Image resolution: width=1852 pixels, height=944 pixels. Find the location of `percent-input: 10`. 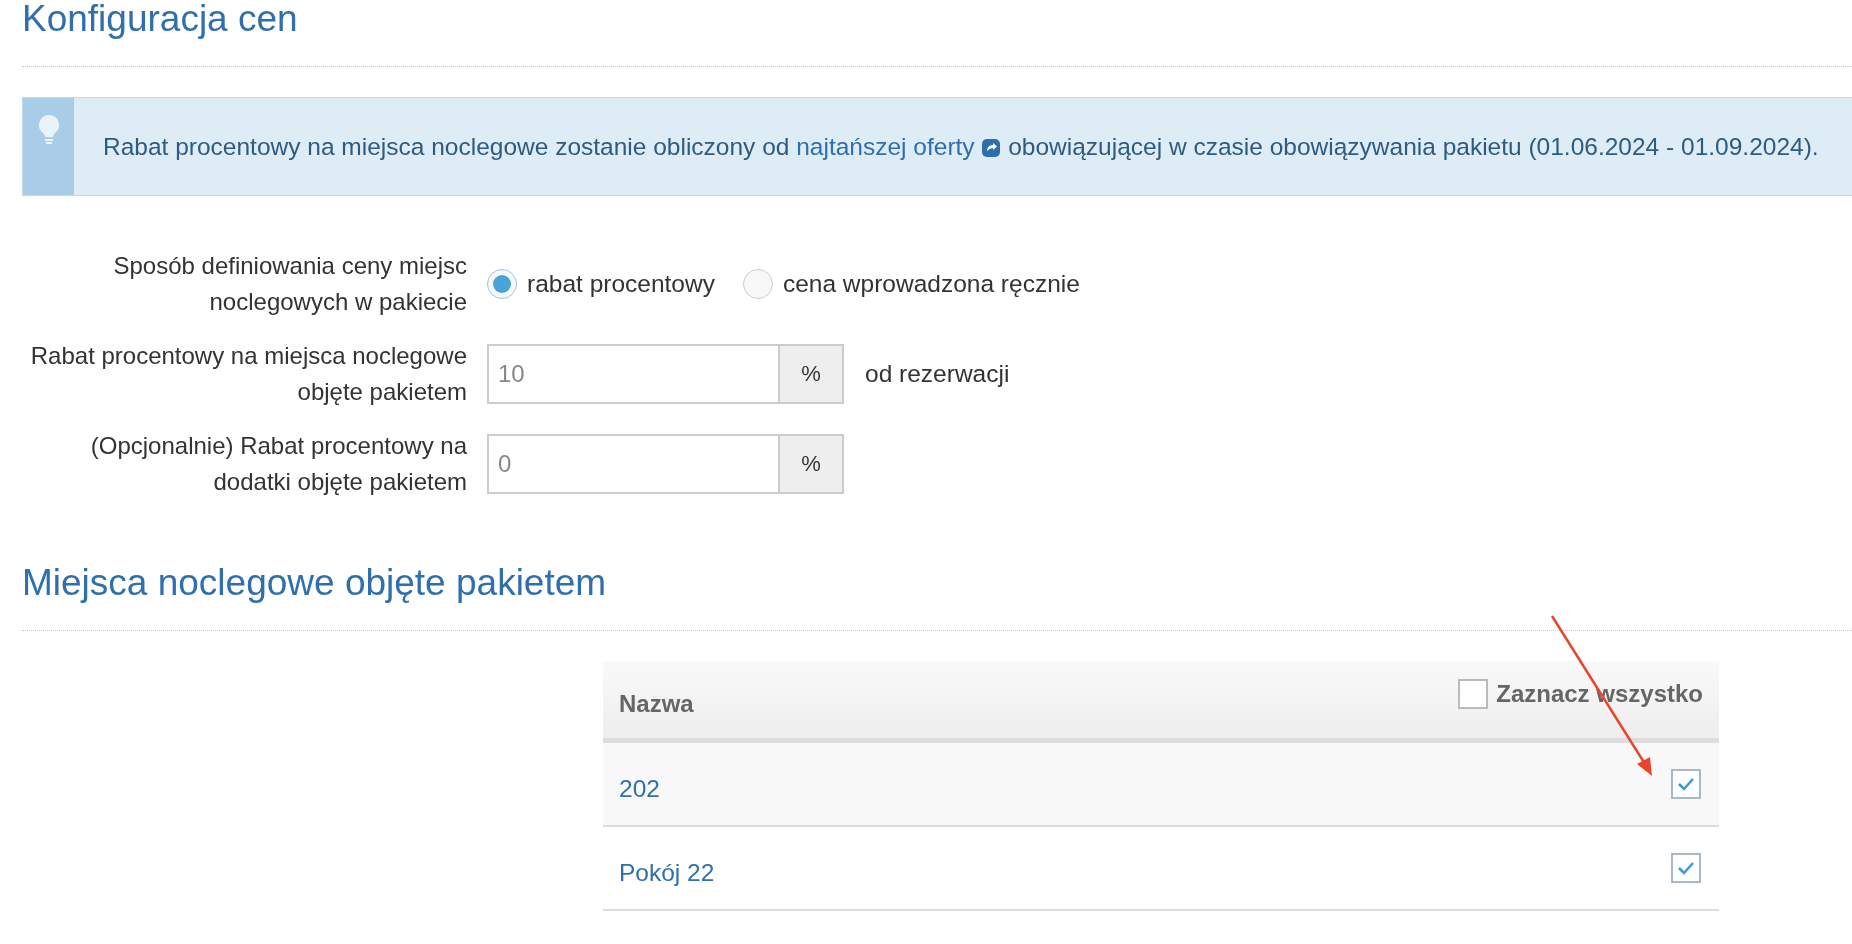

percent-input: 10 is located at coordinates (633, 374).